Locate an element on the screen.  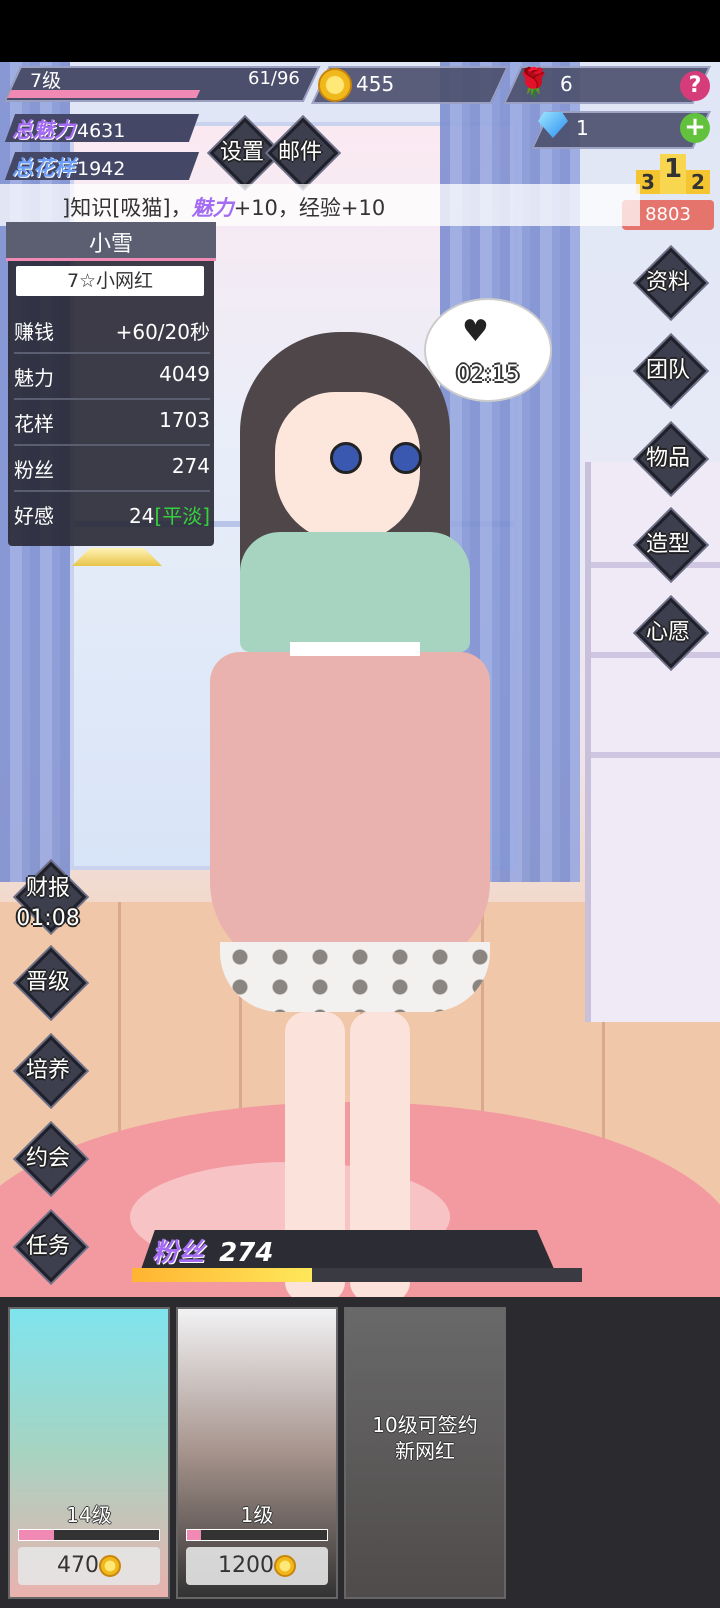
total-charm-value: 4631 is located at coordinates (101, 131).